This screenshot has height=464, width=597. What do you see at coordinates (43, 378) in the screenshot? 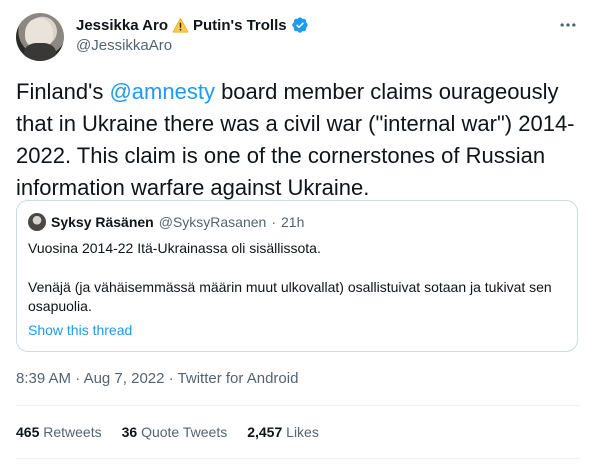
I see `tweet-time: 8:39 AM` at bounding box center [43, 378].